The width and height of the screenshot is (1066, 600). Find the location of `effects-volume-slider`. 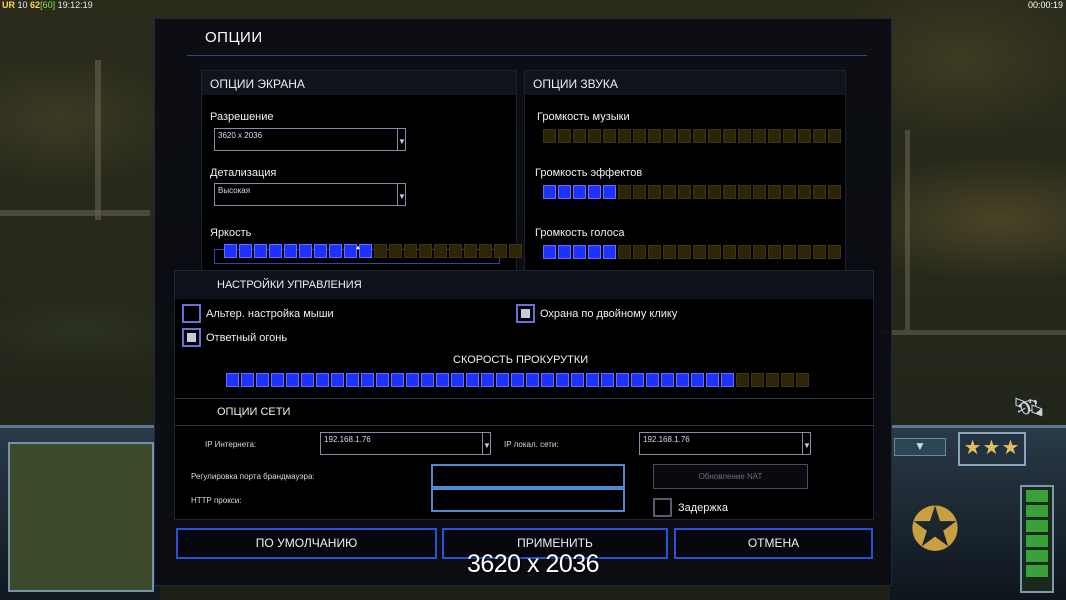

effects-volume-slider is located at coordinates (692, 192).